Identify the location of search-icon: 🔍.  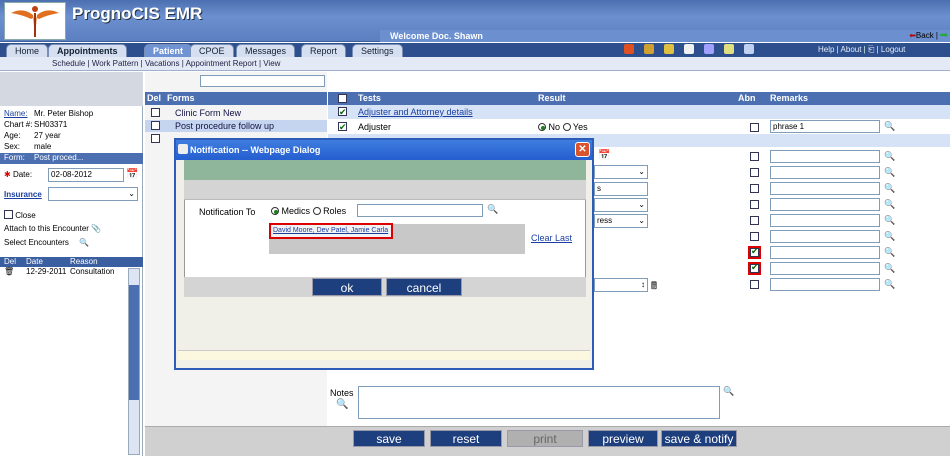
(342, 404).